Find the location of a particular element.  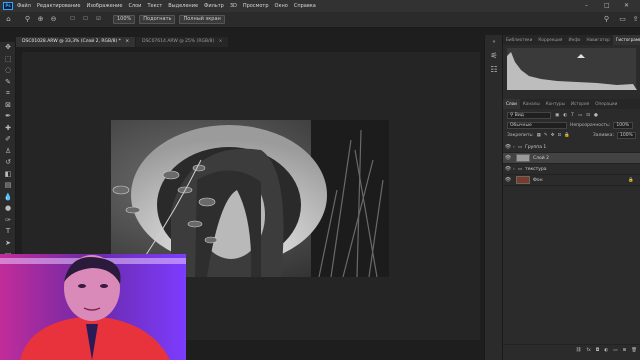

gradient-tool-icon: ▤ is located at coordinates (8, 186).